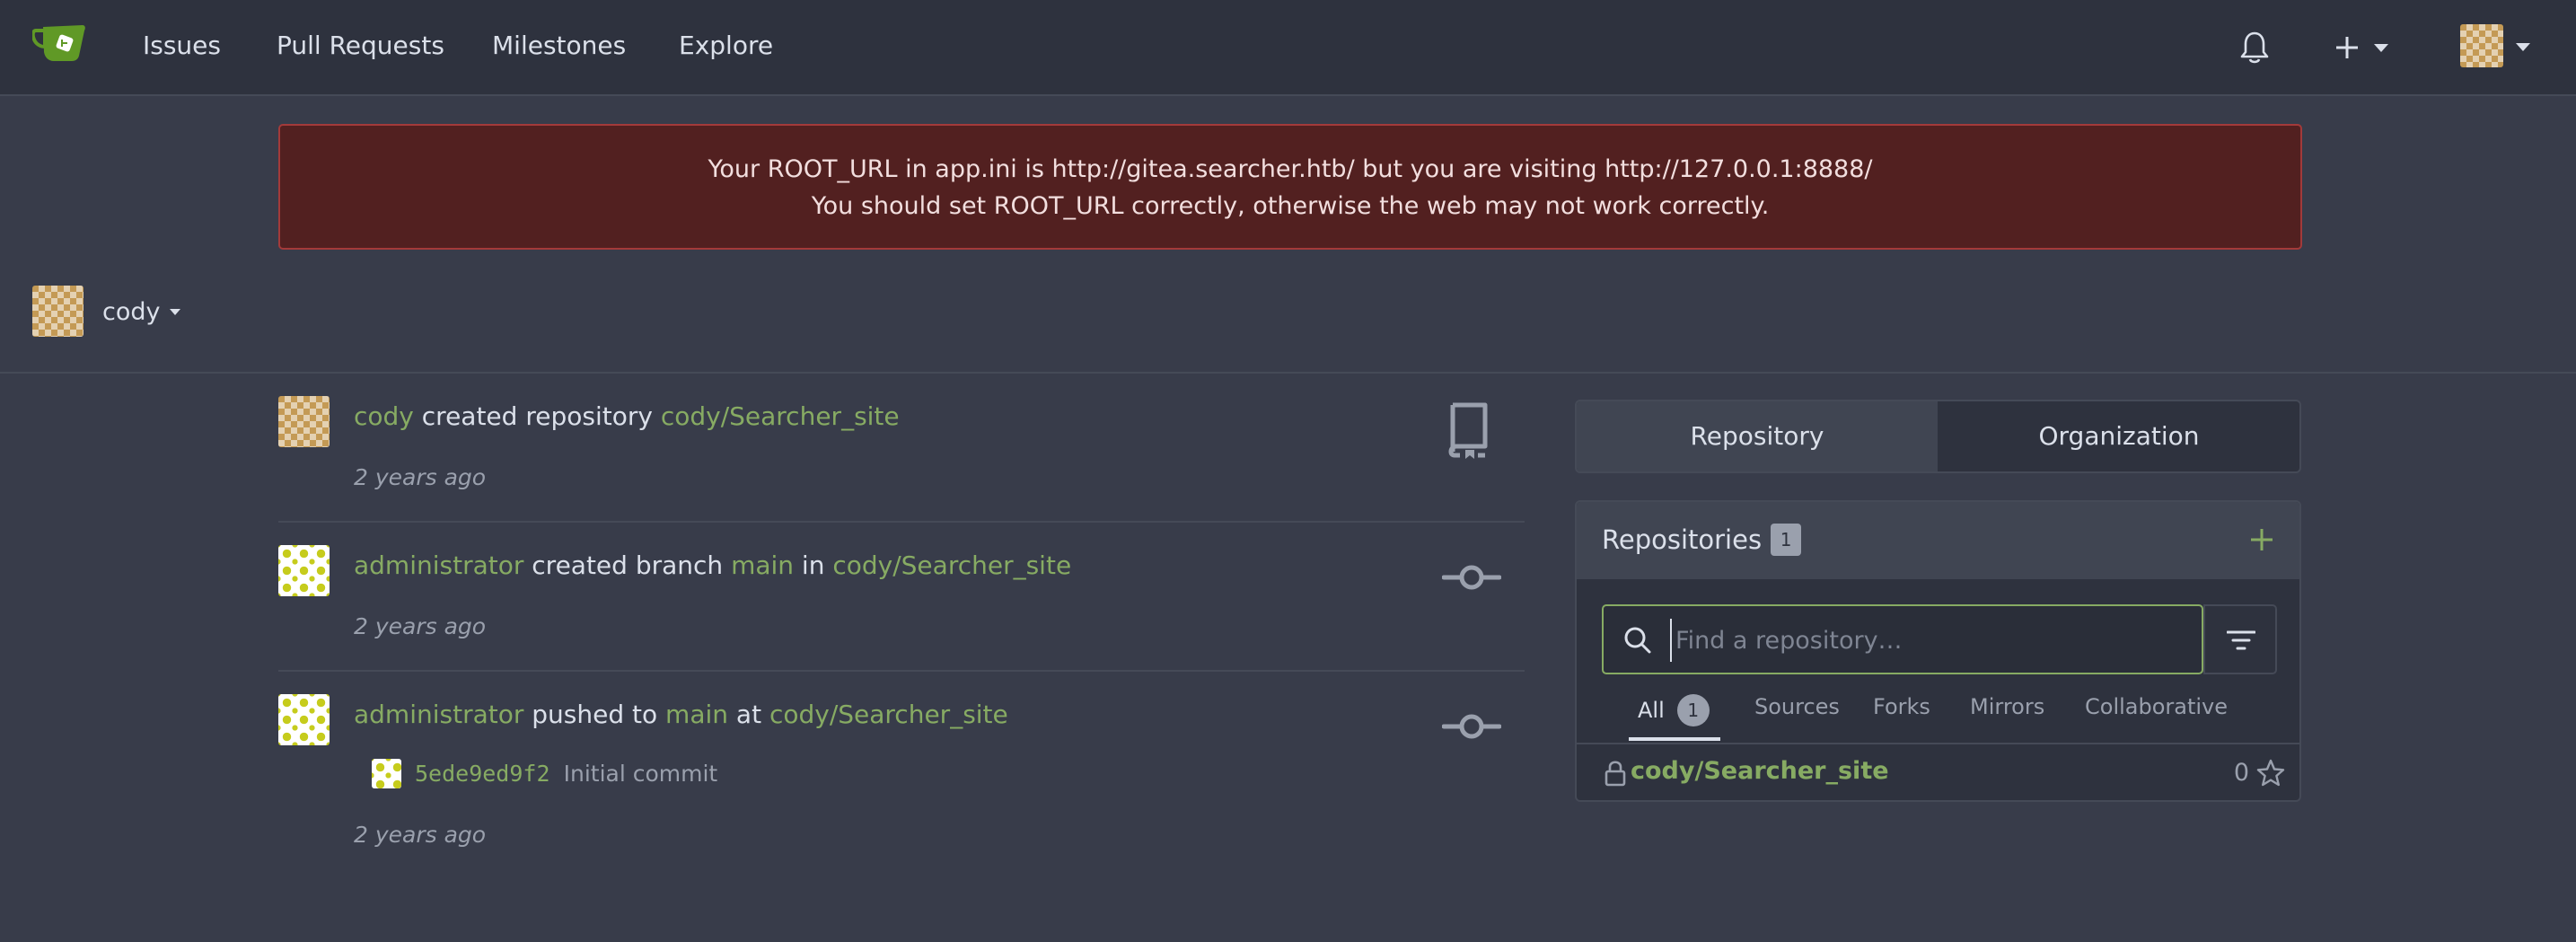 Image resolution: width=2576 pixels, height=942 pixels. I want to click on repo-count-badge: 1, so click(1786, 540).